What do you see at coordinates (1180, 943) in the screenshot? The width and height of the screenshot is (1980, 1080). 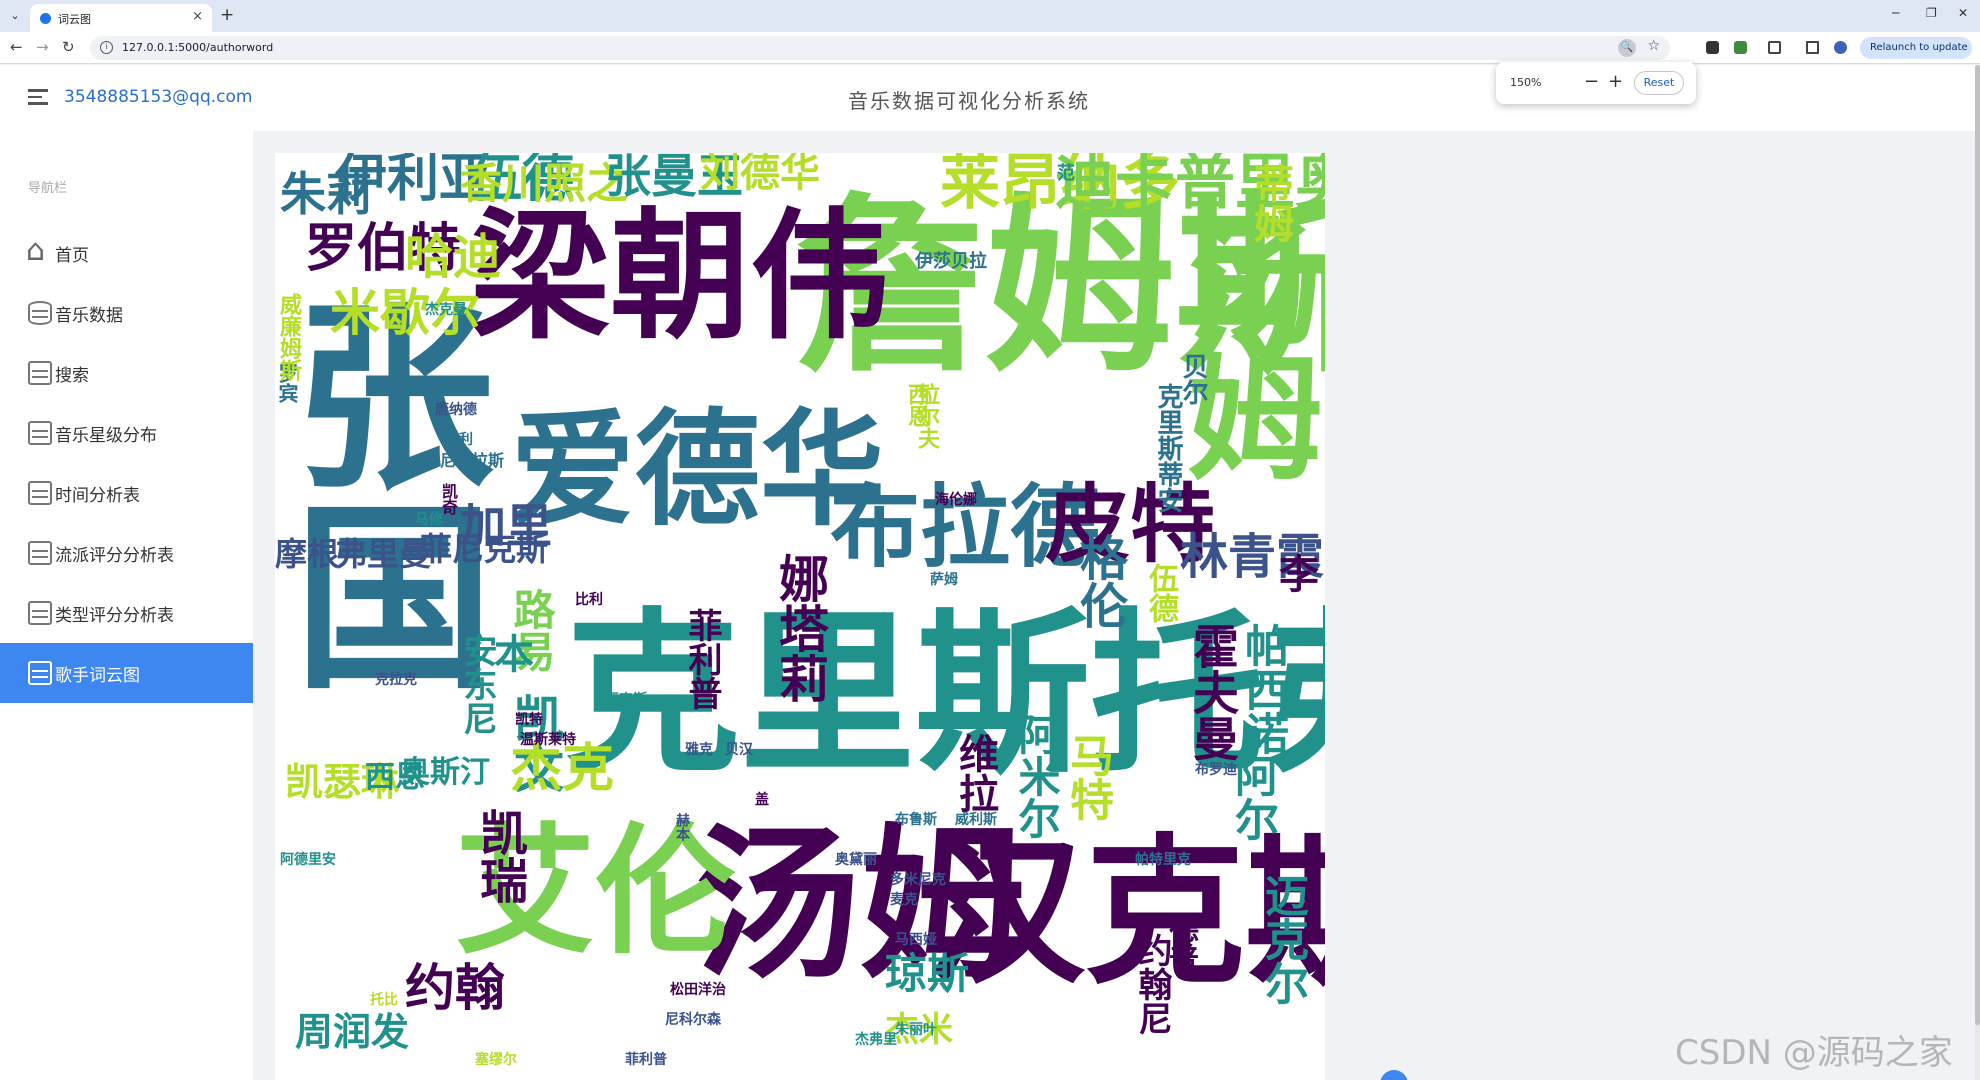 I see `wordcloud-word: 德普` at bounding box center [1180, 943].